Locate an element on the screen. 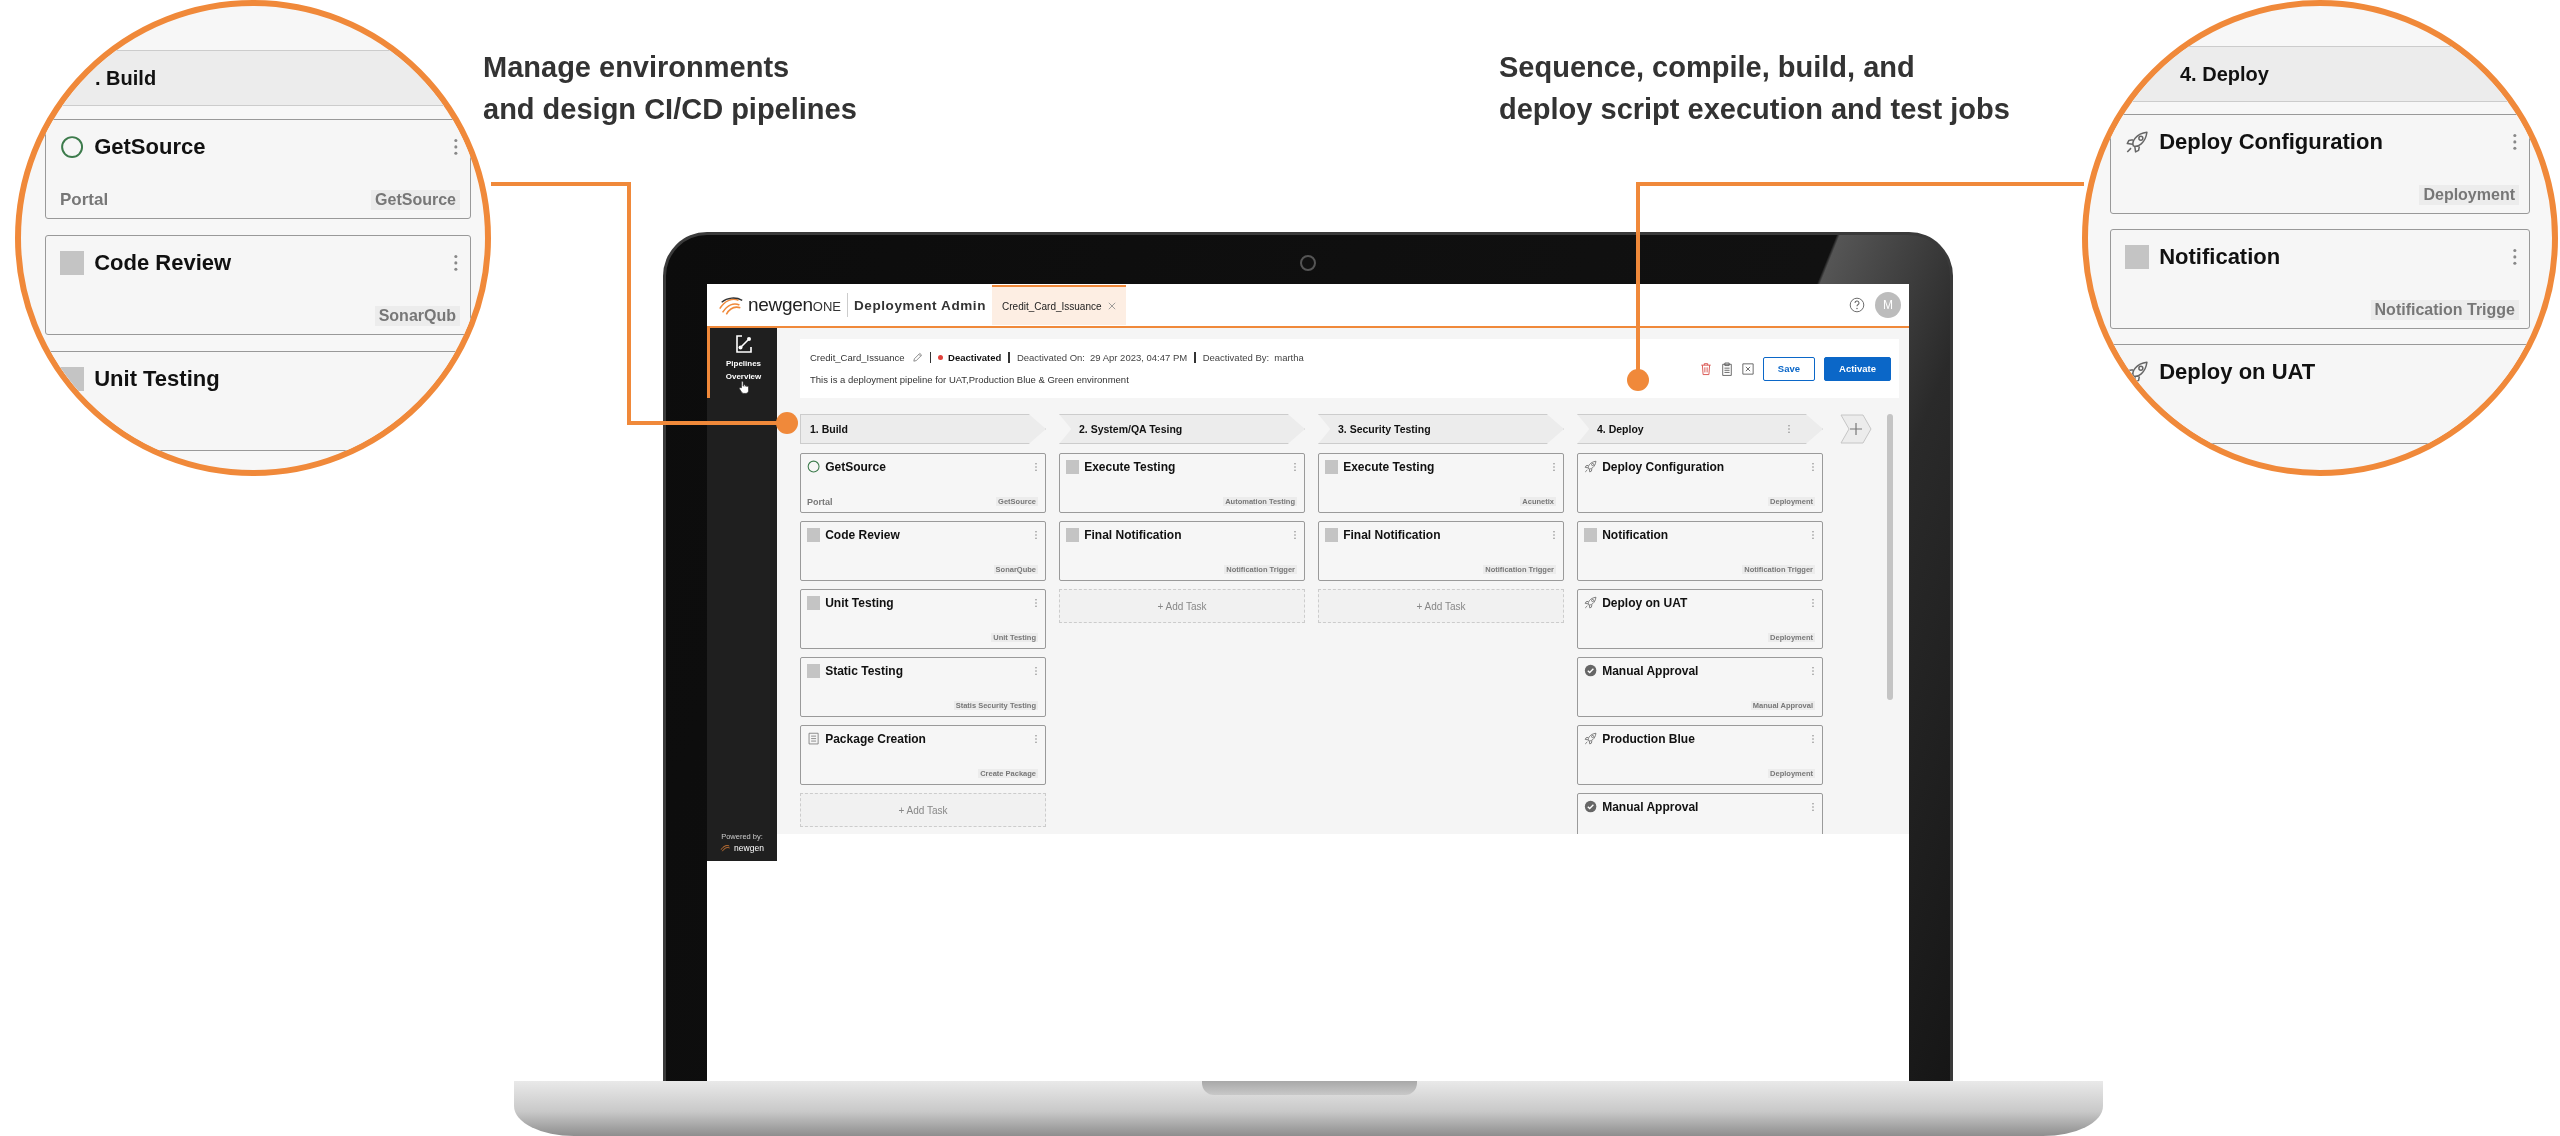 The image size is (2560, 1136). task-title: Production Blue is located at coordinates (1649, 739).